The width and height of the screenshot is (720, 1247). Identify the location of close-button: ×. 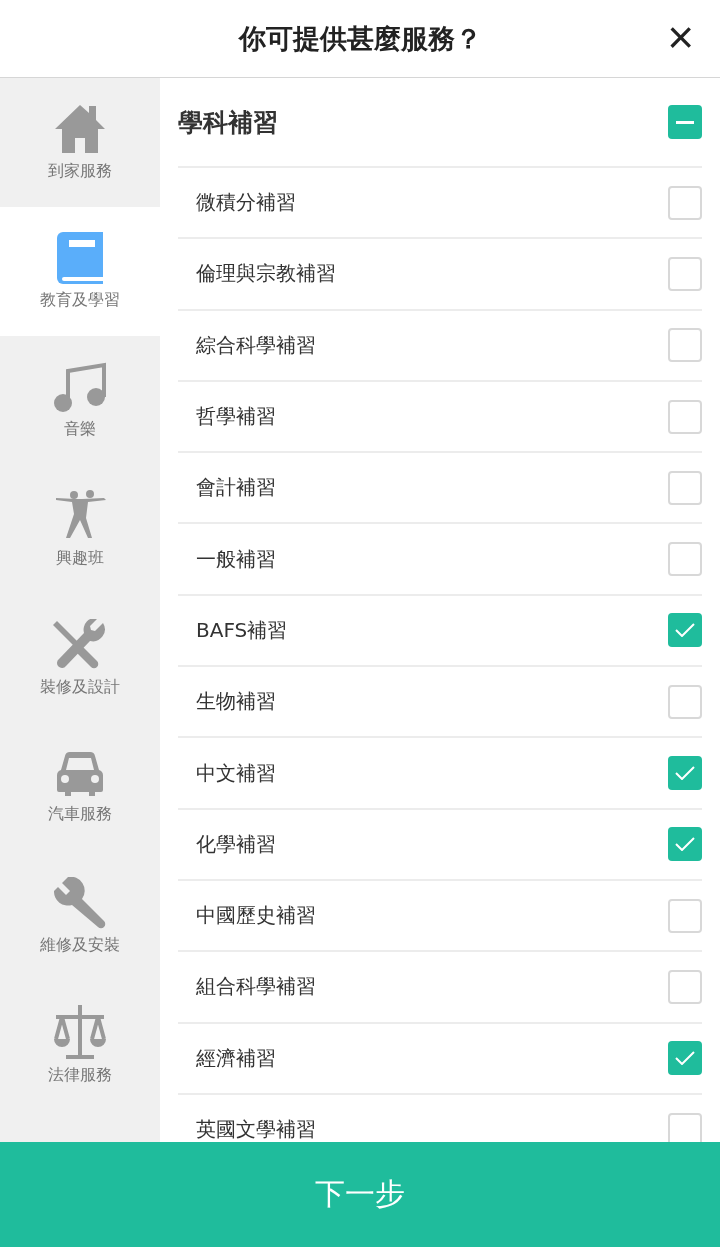
(680, 37).